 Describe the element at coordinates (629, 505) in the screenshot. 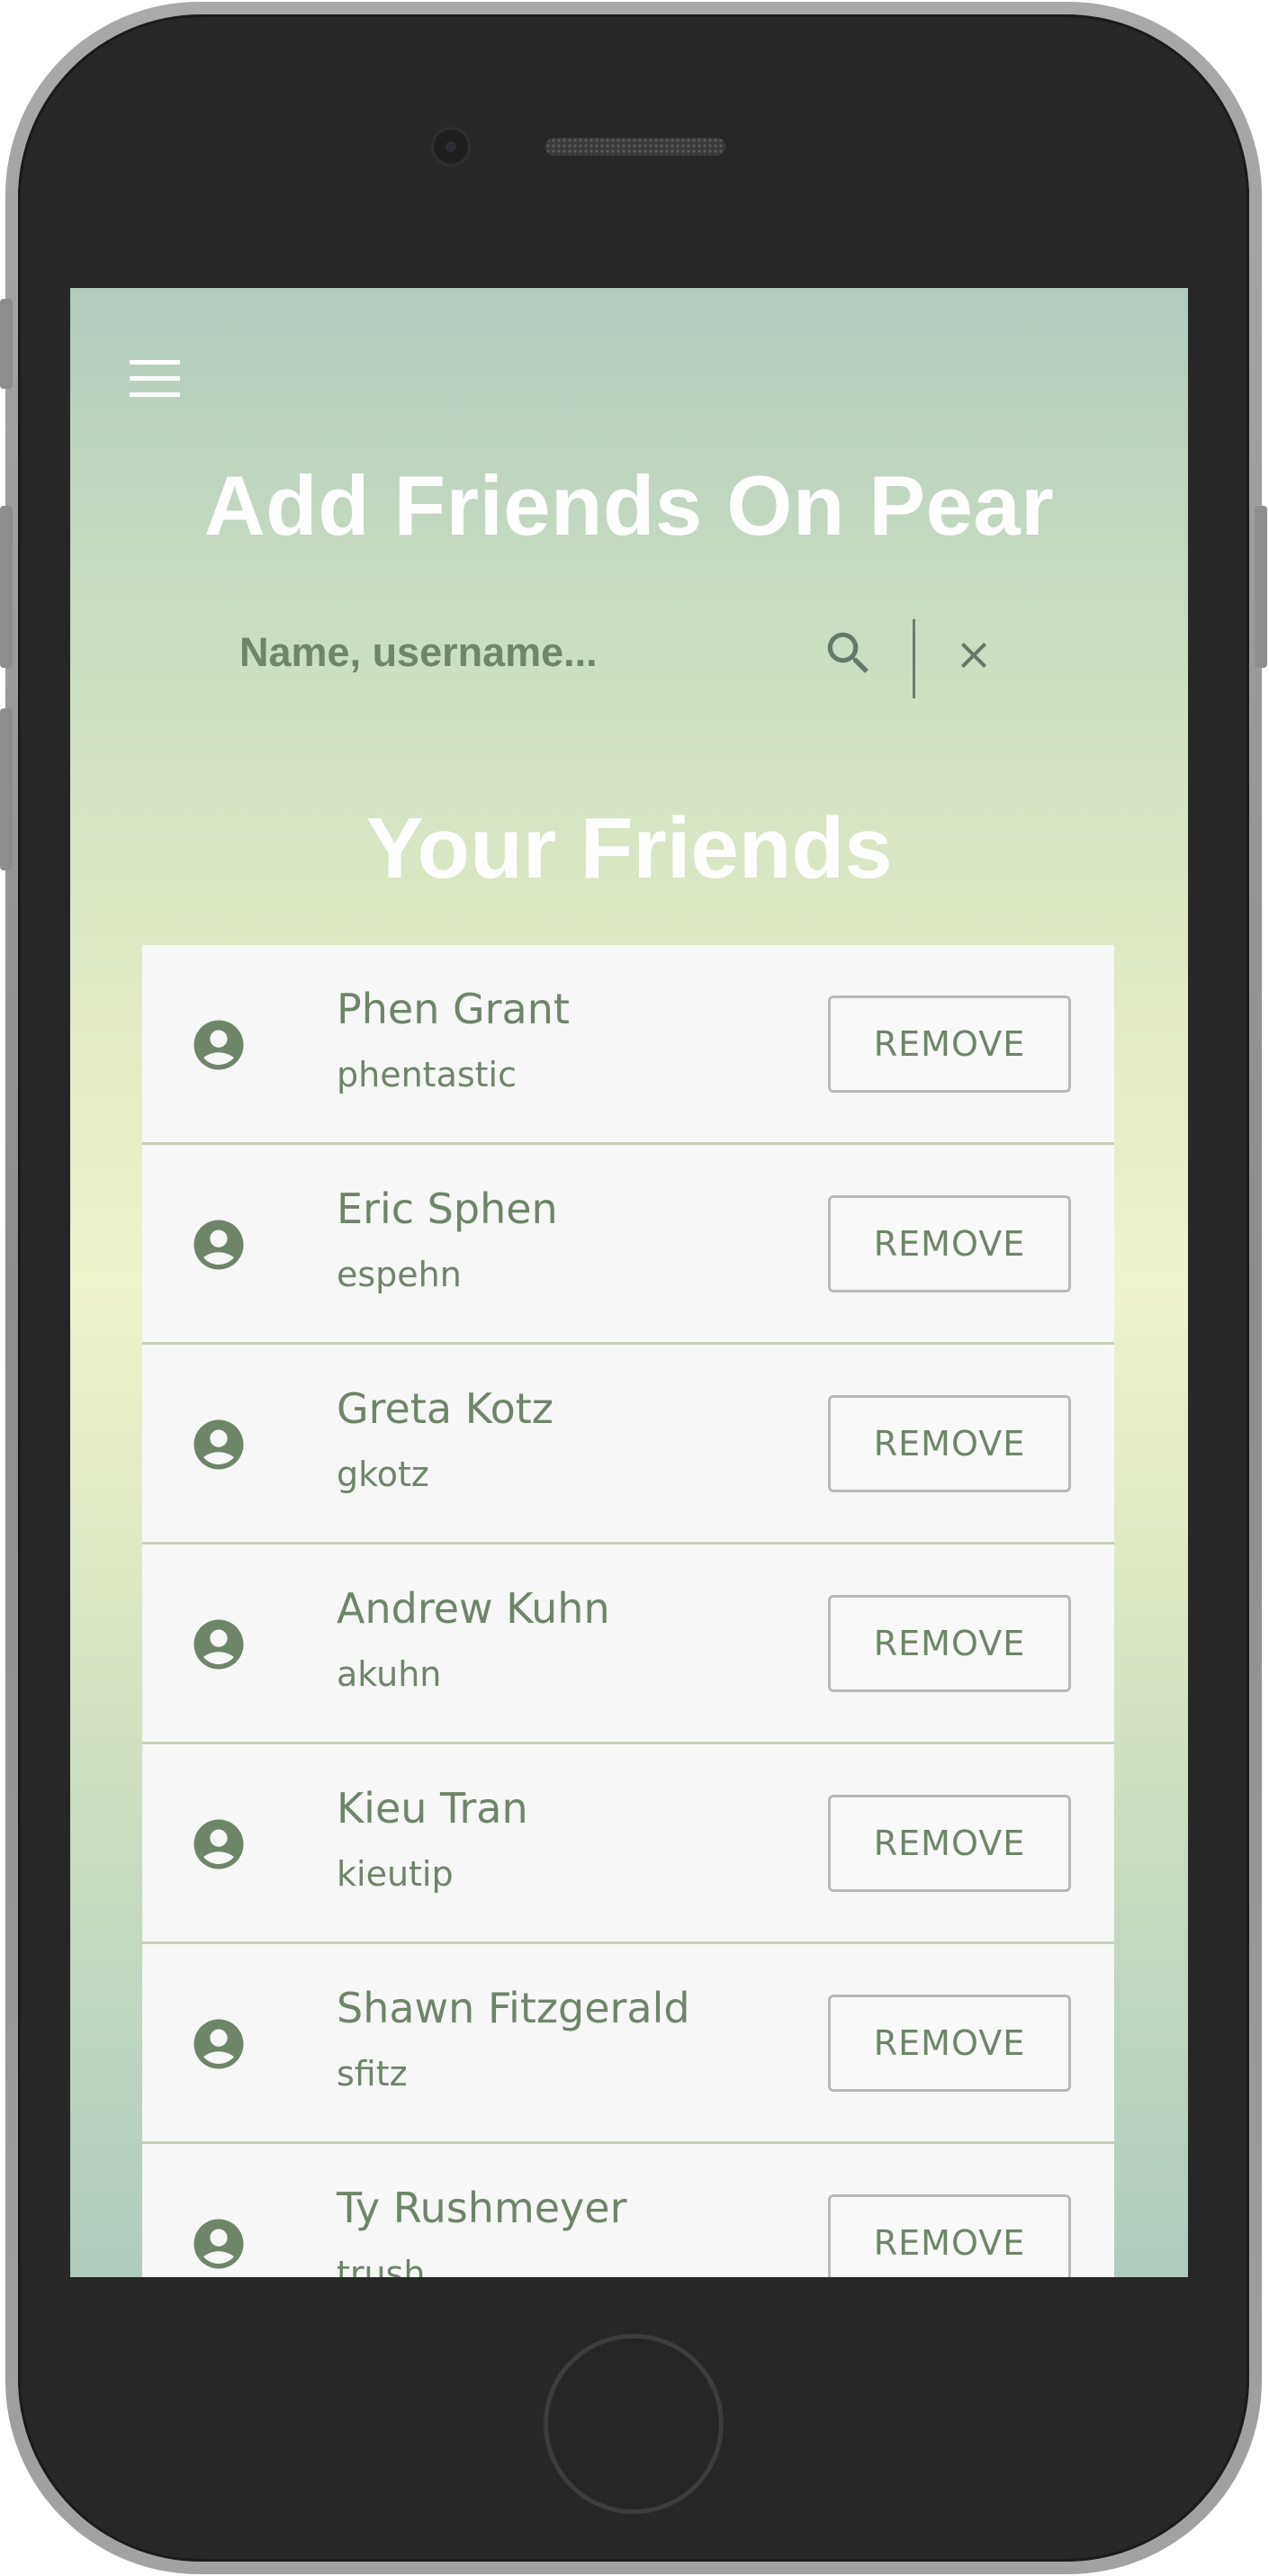

I see `page-title: Add Friends On Pear` at that location.